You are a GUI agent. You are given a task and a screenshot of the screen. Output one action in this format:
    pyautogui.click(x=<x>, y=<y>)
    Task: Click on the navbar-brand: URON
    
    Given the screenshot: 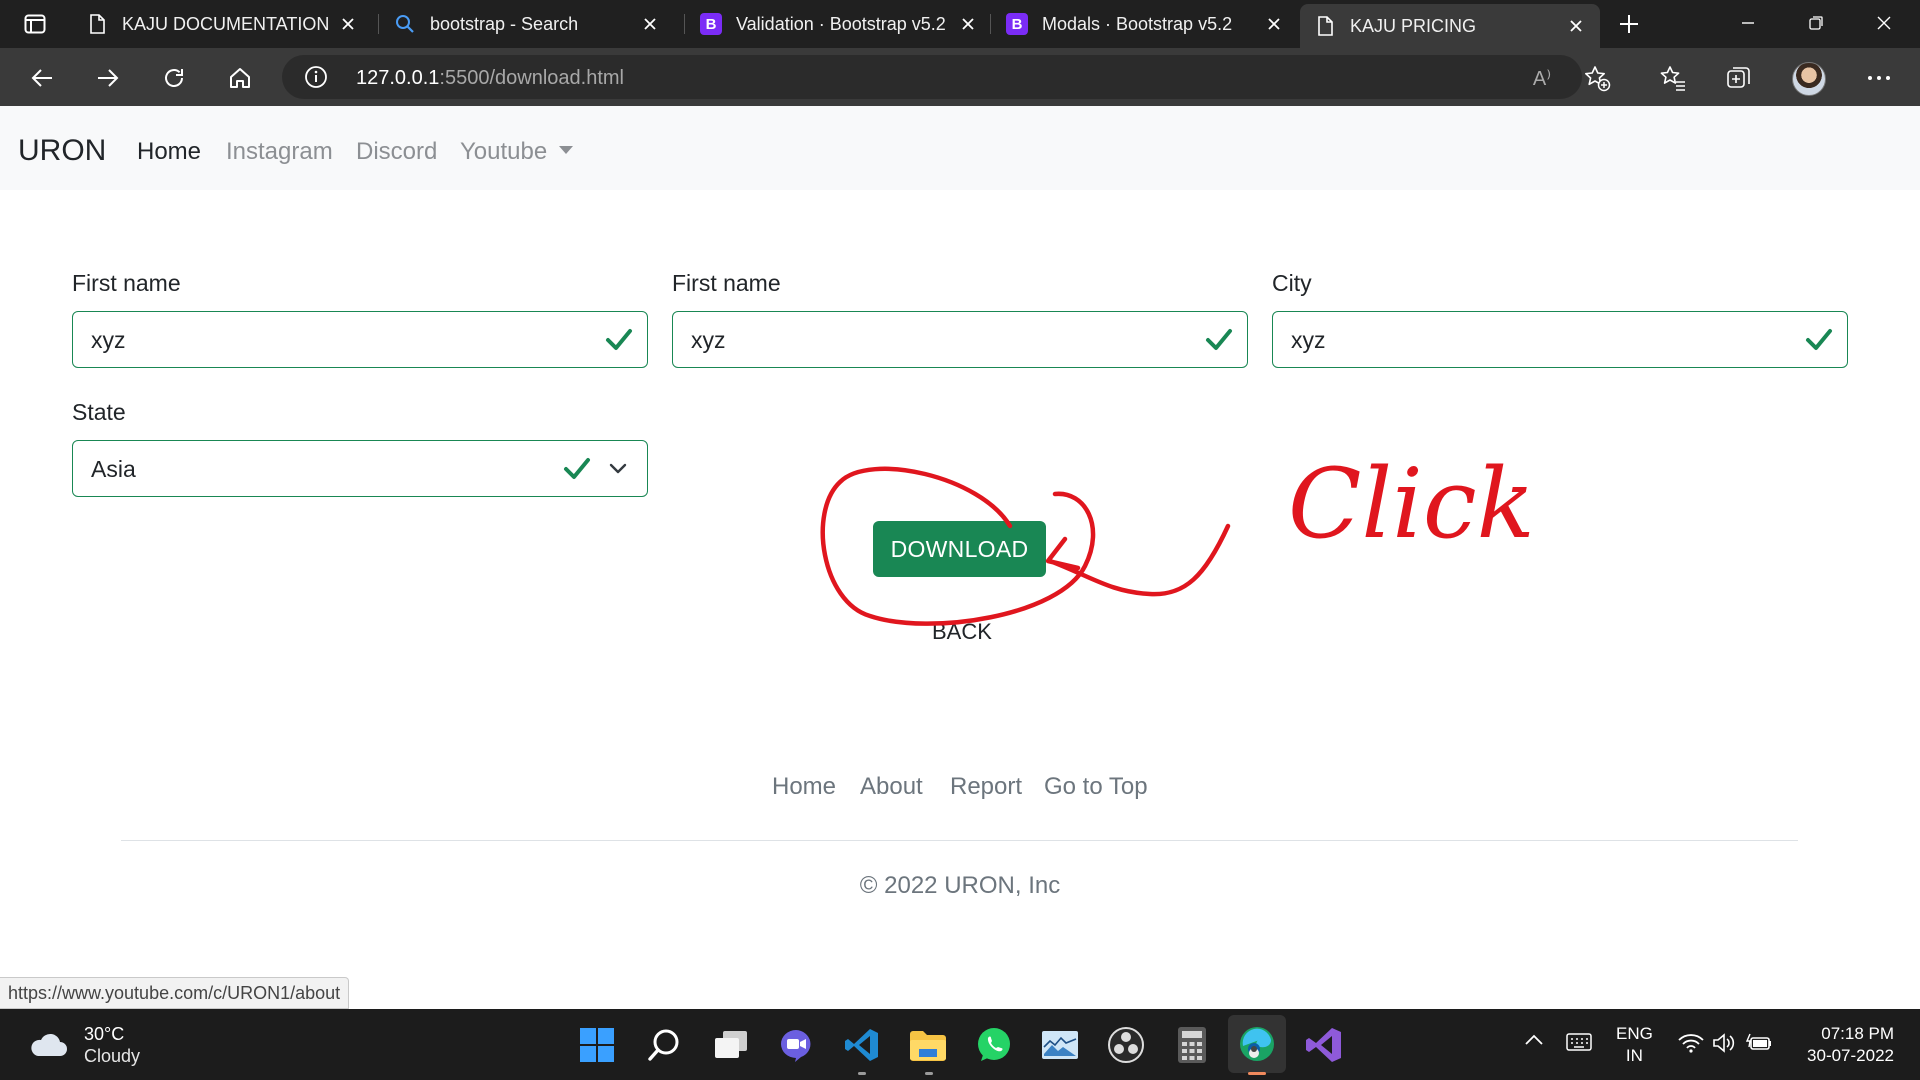 What is the action you would take?
    pyautogui.click(x=62, y=151)
    